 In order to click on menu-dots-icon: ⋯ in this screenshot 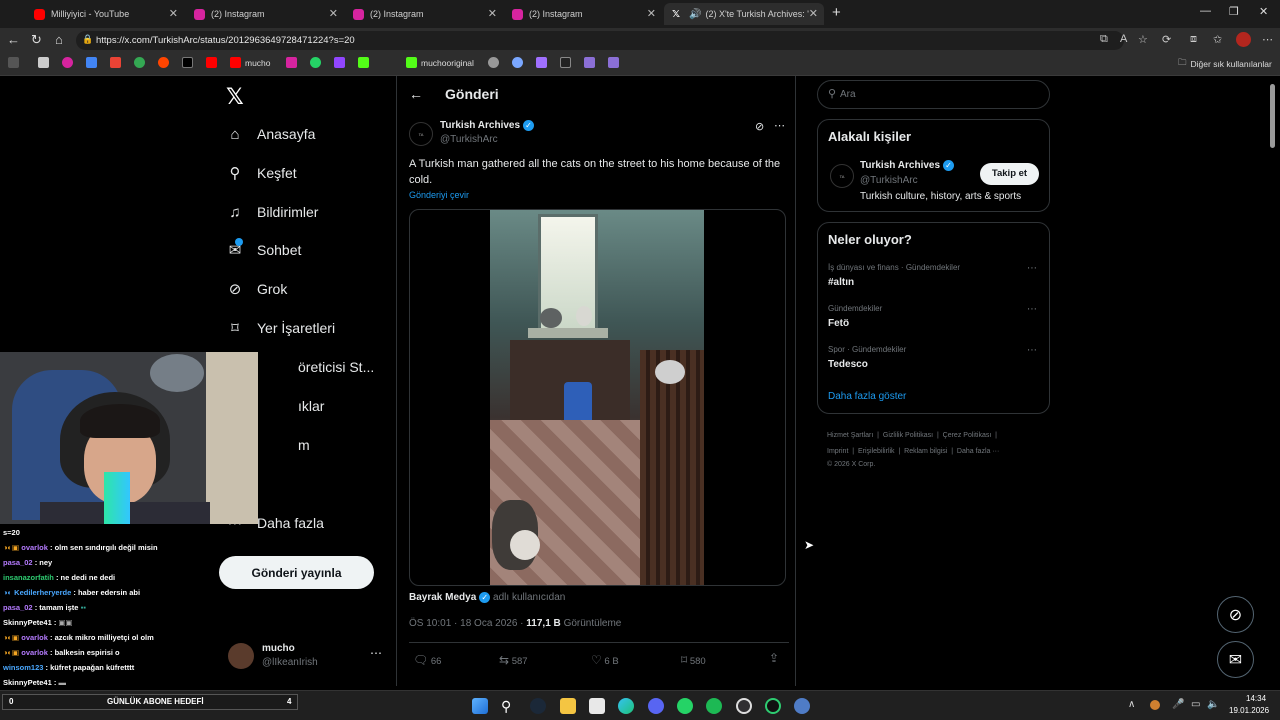, I will do `click(1267, 39)`.